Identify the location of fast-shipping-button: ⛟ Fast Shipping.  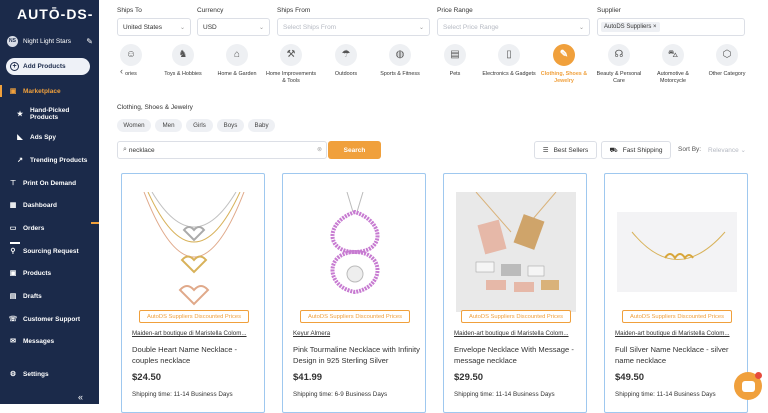
(636, 150).